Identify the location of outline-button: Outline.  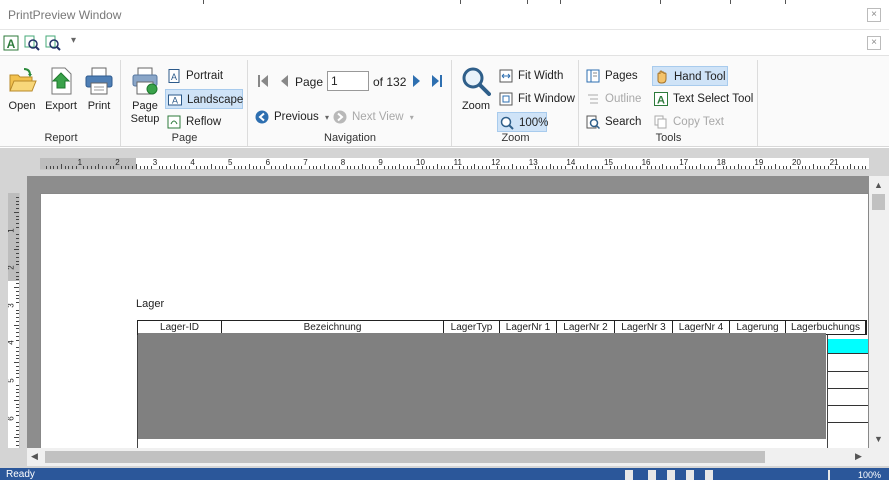
(612, 99).